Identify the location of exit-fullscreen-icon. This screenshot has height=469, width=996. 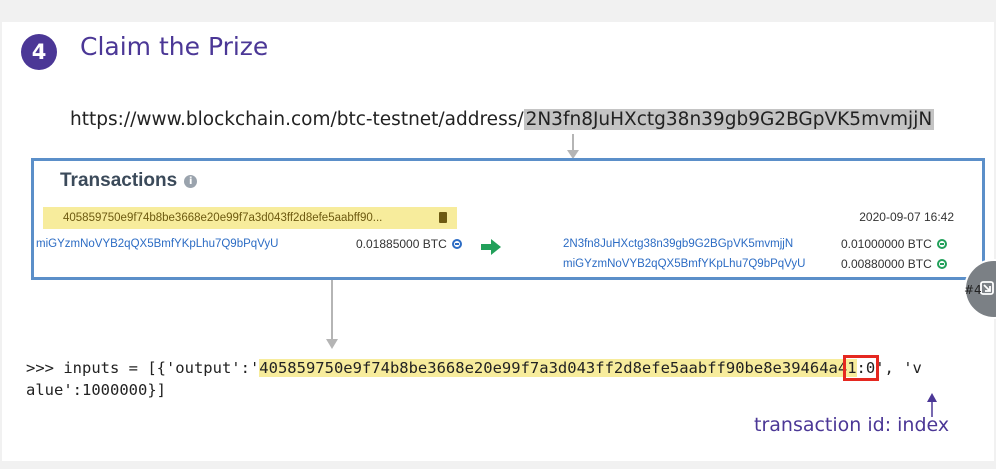
(987, 288).